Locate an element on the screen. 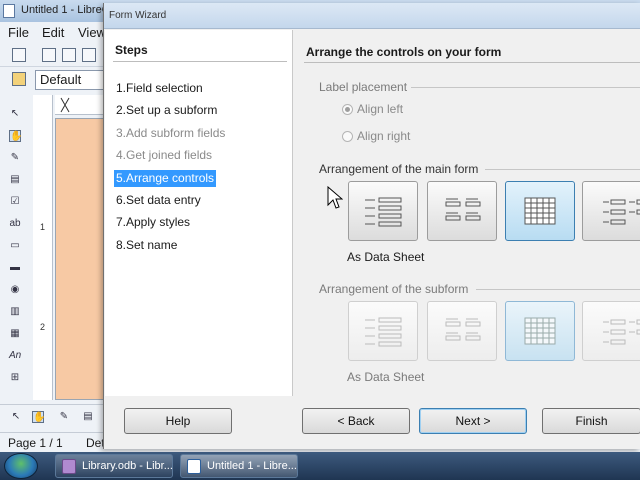 The height and width of the screenshot is (480, 640). formatted-field-icon: ▭ is located at coordinates (15, 246).